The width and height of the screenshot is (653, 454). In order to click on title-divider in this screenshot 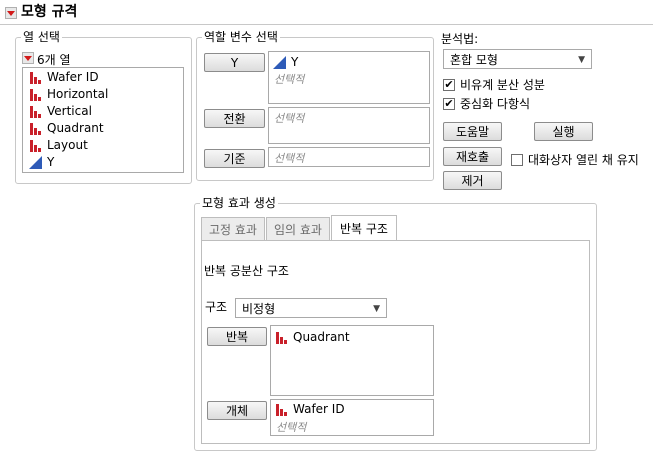, I will do `click(326, 24)`.